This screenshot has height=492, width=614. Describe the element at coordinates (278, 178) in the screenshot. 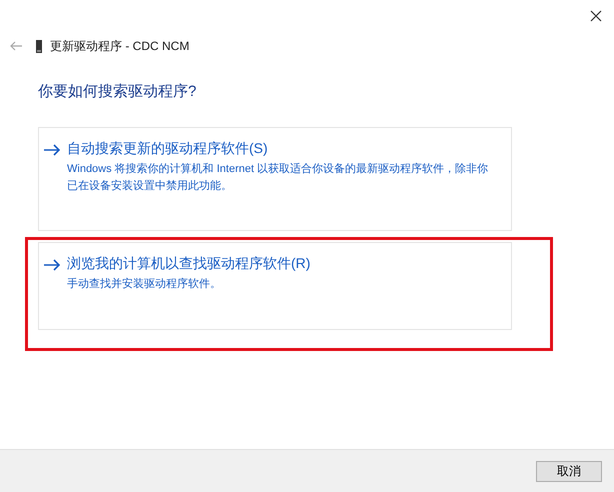

I see `option-description: Windows 将搜索你的计算机和 Internet 以获取适合你设备的最新驱动程序软件，除非你已在设备安装设置中禁用此功能。` at that location.